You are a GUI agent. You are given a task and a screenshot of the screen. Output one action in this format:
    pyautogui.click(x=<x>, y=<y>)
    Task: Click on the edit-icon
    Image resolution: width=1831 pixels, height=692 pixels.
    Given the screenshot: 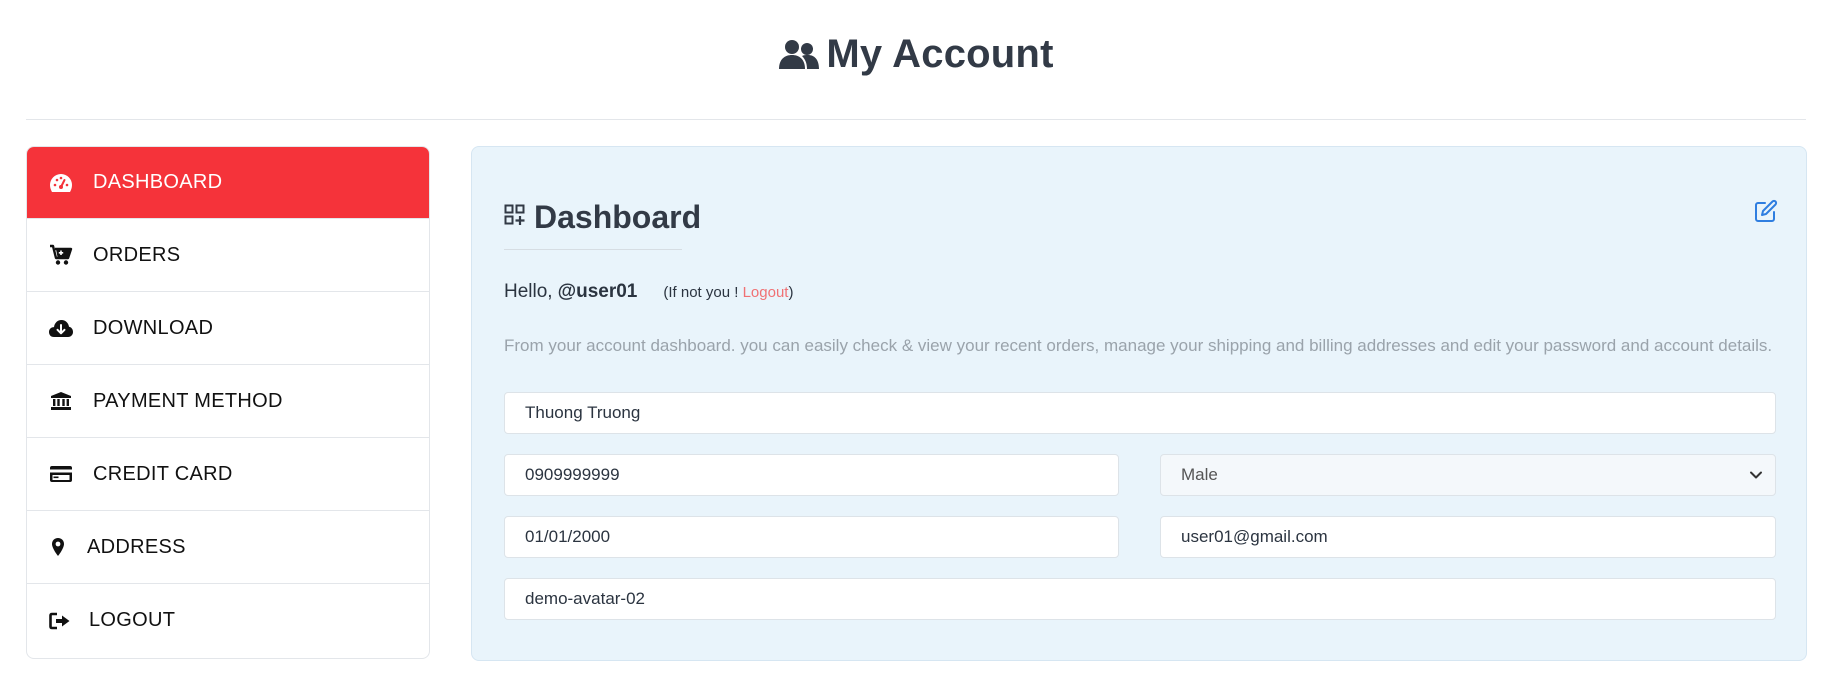 What is the action you would take?
    pyautogui.click(x=1766, y=213)
    